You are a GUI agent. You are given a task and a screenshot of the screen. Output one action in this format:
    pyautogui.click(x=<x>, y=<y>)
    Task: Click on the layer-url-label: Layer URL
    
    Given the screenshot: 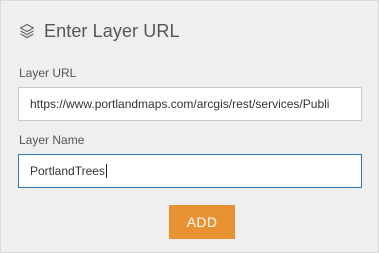 What is the action you would take?
    pyautogui.click(x=48, y=73)
    